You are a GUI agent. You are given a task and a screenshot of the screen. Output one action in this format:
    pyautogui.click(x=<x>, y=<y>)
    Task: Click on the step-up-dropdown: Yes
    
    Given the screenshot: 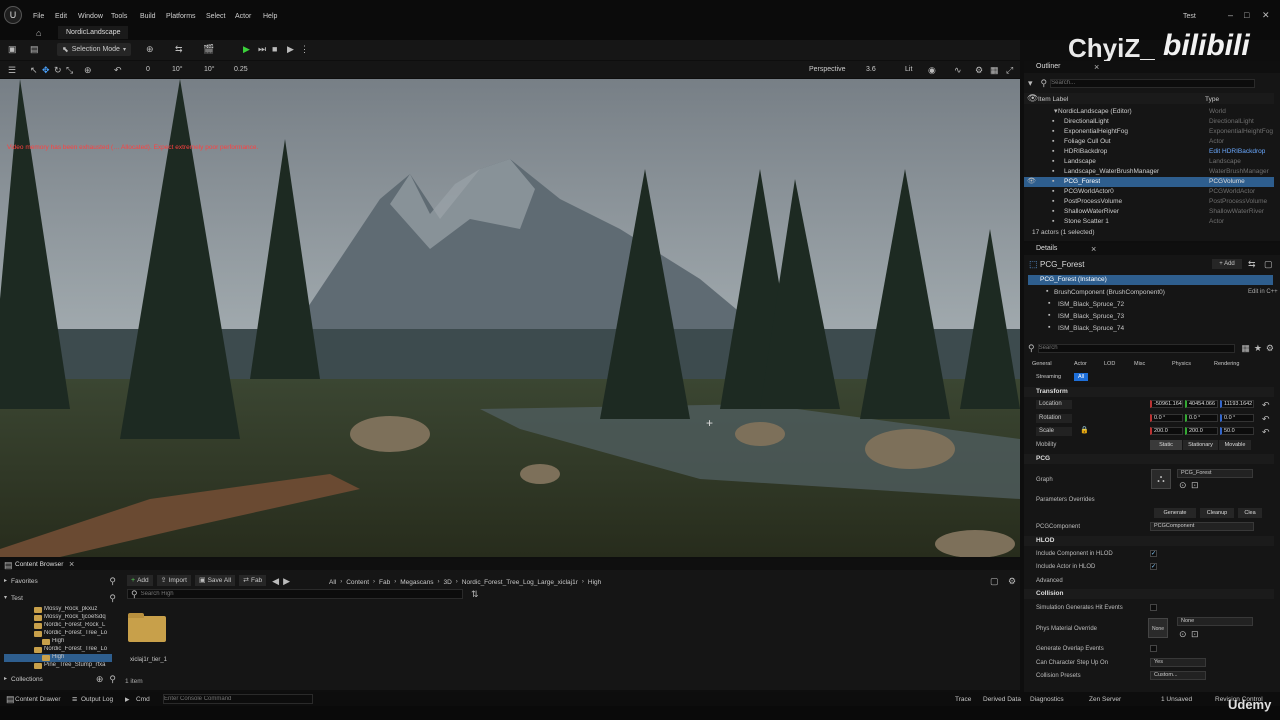 What is the action you would take?
    pyautogui.click(x=1178, y=662)
    